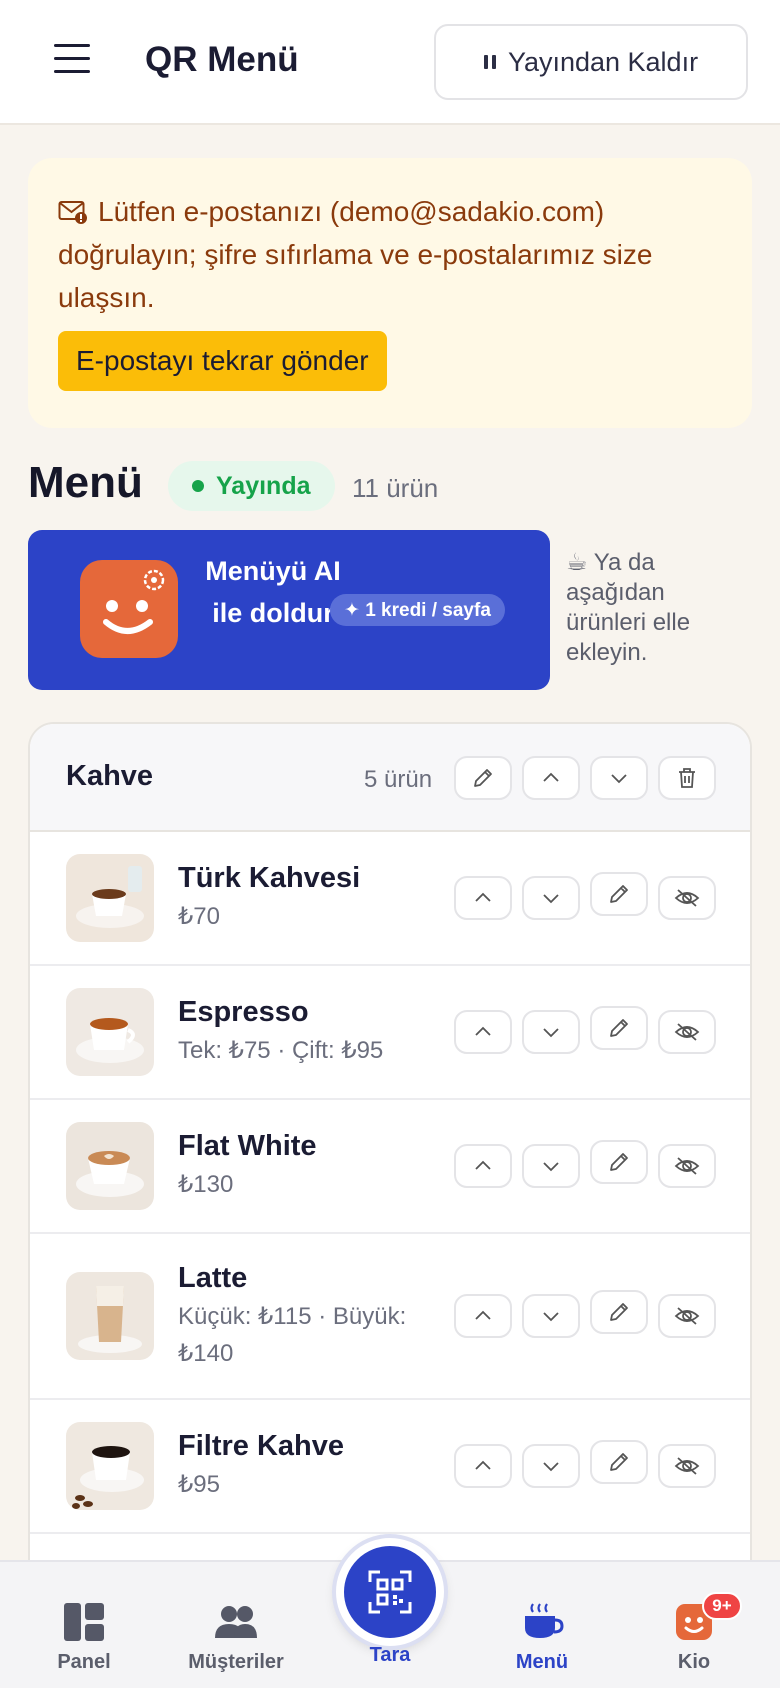 The height and width of the screenshot is (1688, 780). Describe the element at coordinates (269, 878) in the screenshot. I see `item-name: Türk Kahvesi` at that location.